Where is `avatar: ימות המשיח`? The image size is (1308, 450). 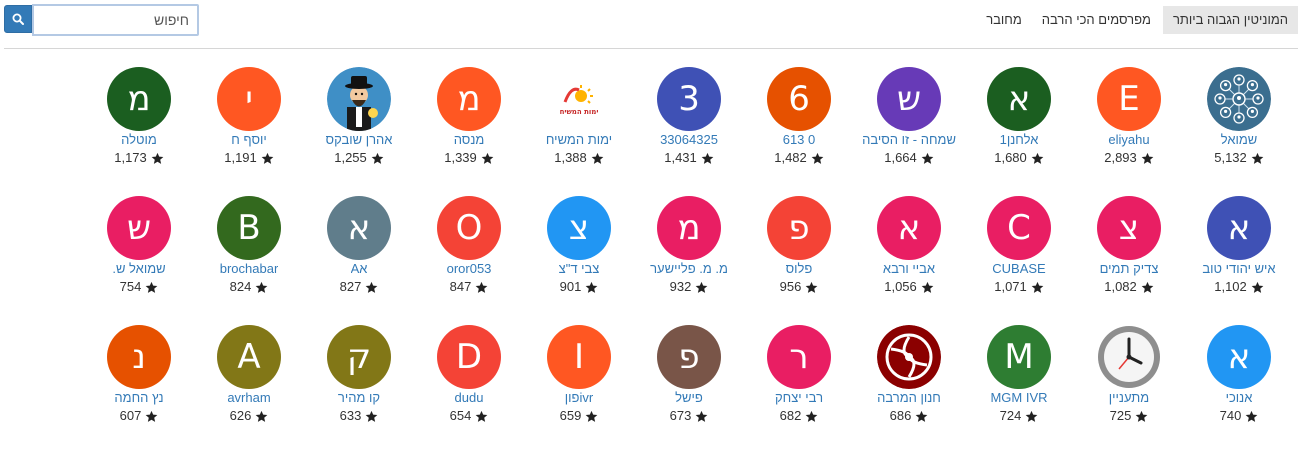 avatar: ימות המשיח is located at coordinates (579, 99).